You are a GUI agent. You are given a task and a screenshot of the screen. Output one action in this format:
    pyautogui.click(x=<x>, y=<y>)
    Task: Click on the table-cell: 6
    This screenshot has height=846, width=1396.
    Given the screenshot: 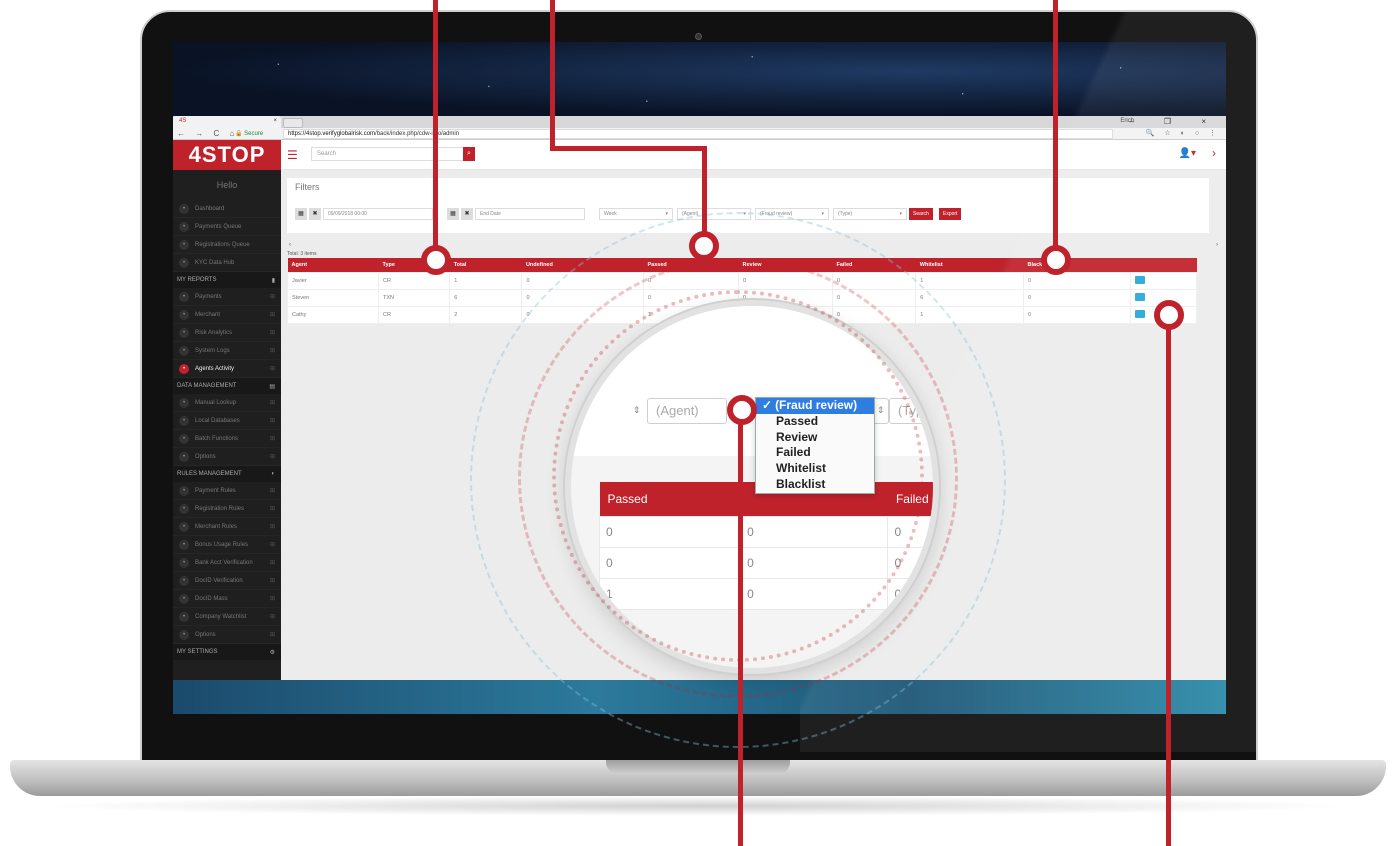 What is the action you would take?
    pyautogui.click(x=970, y=298)
    